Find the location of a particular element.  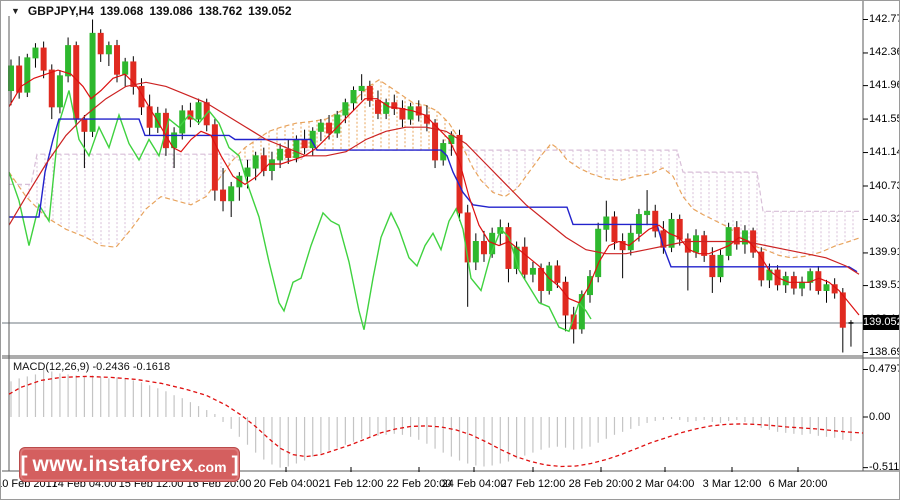

symbol-timeframe-label: GBPJPY,H4 is located at coordinates (60, 11).